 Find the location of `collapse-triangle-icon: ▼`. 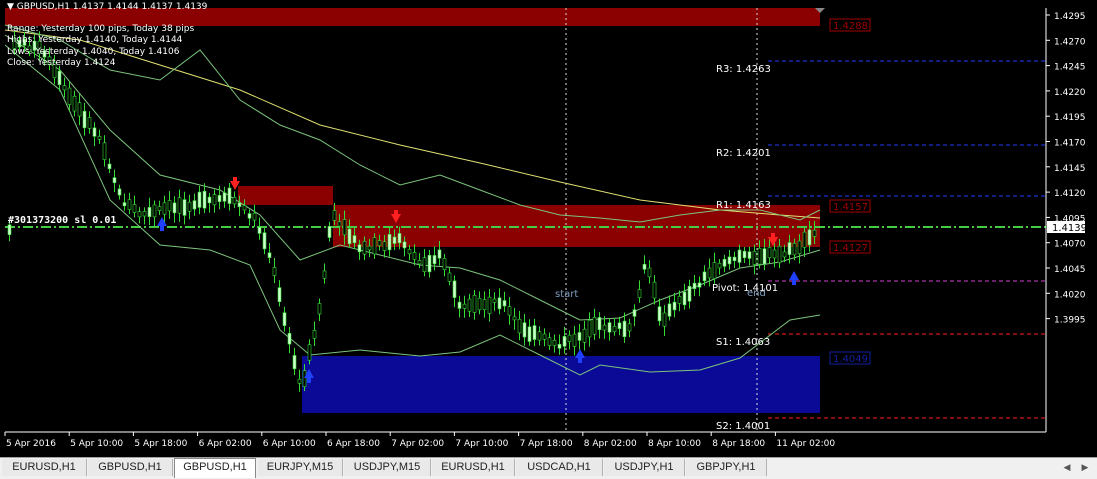

collapse-triangle-icon: ▼ is located at coordinates (10, 7).